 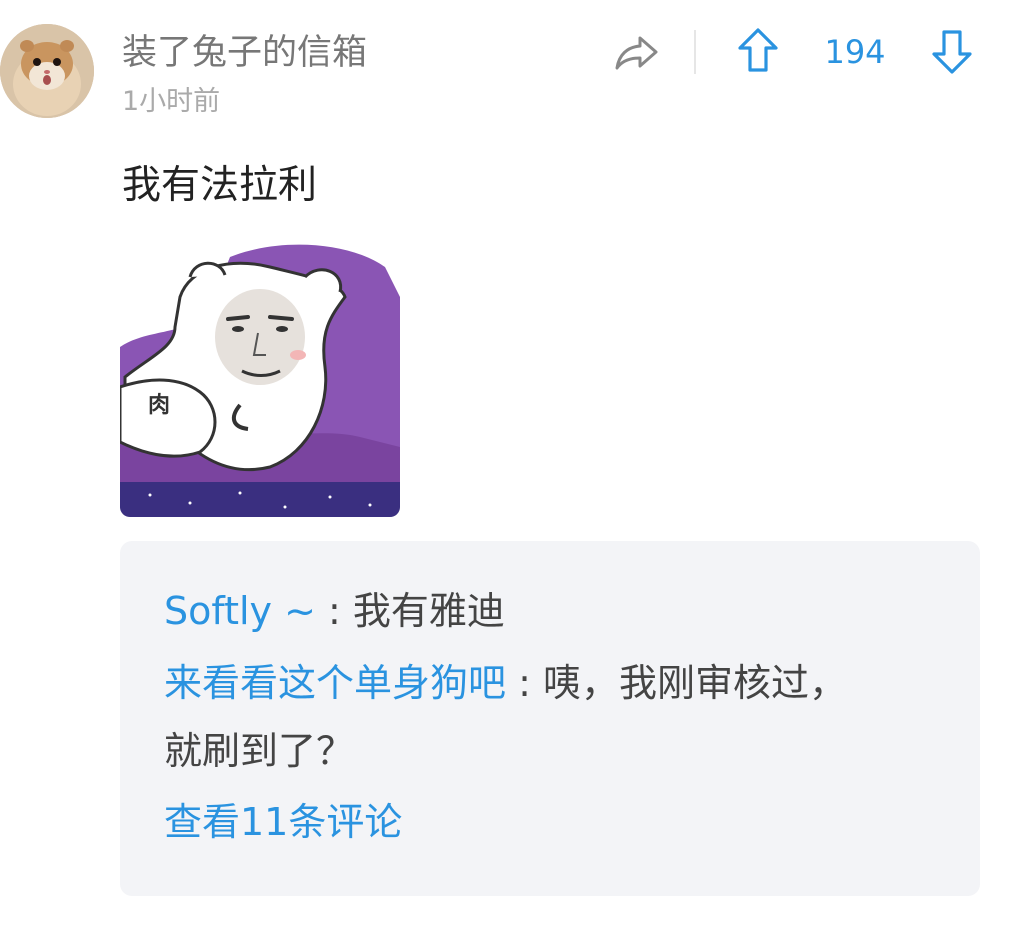 I want to click on share-button, so click(x=637, y=52).